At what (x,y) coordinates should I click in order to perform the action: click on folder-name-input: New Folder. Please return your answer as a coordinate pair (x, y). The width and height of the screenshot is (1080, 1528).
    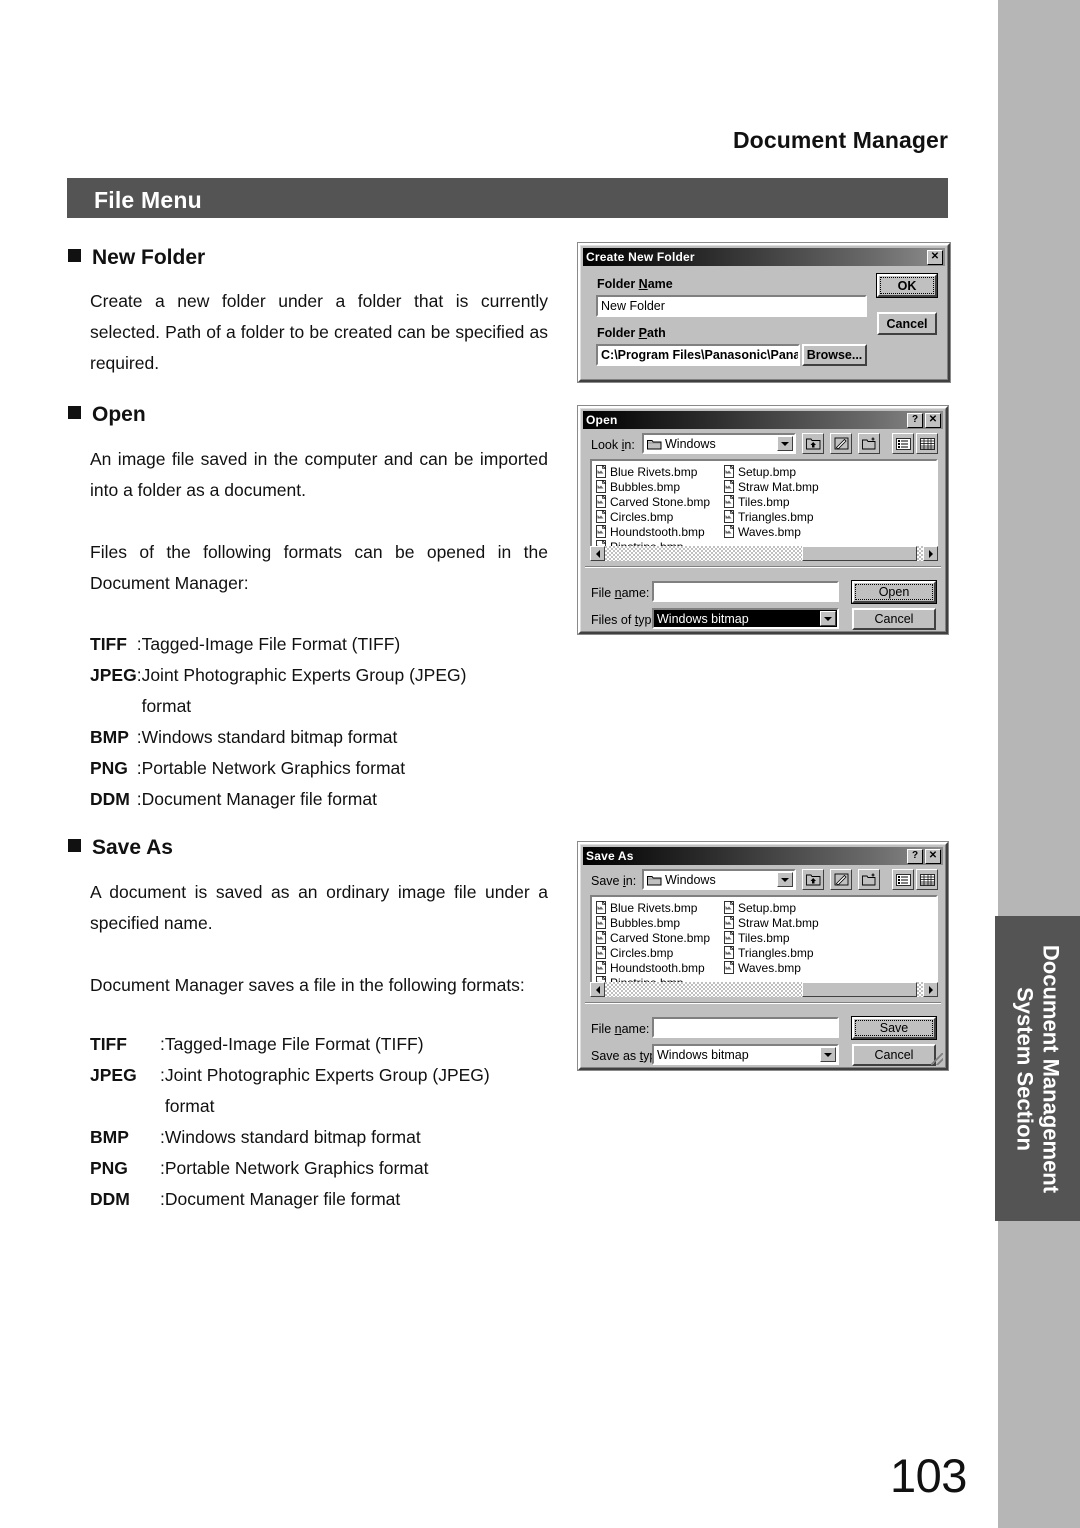
    Looking at the image, I should click on (731, 306).